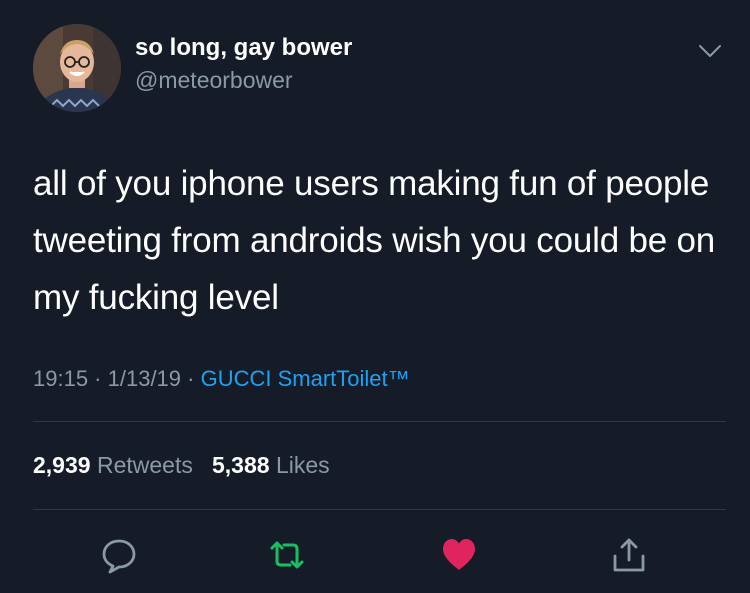 This screenshot has height=593, width=750. I want to click on tweet-meta: 19:15 · 1/13/19 · GUCCI SmartToilet™, so click(221, 379).